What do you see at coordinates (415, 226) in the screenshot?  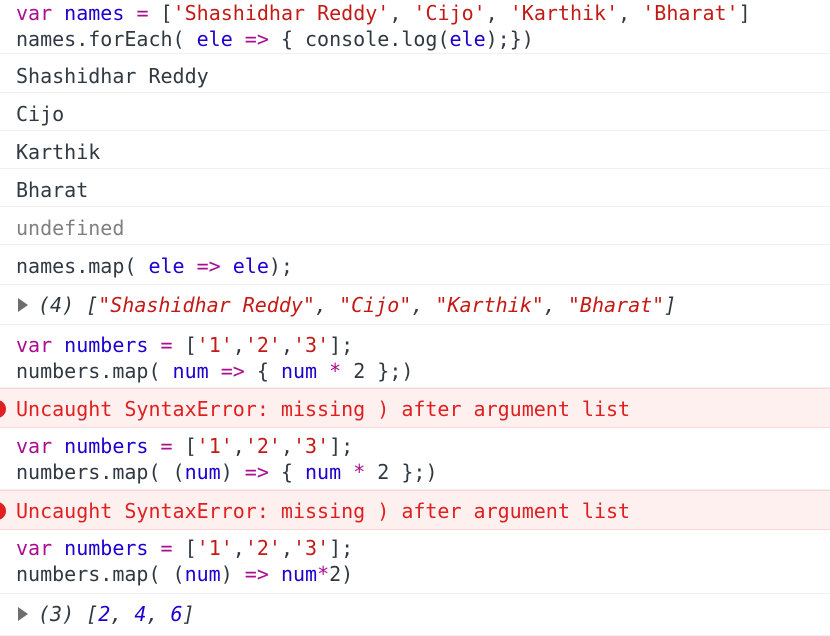 I see `console-result-undefined: undefined` at bounding box center [415, 226].